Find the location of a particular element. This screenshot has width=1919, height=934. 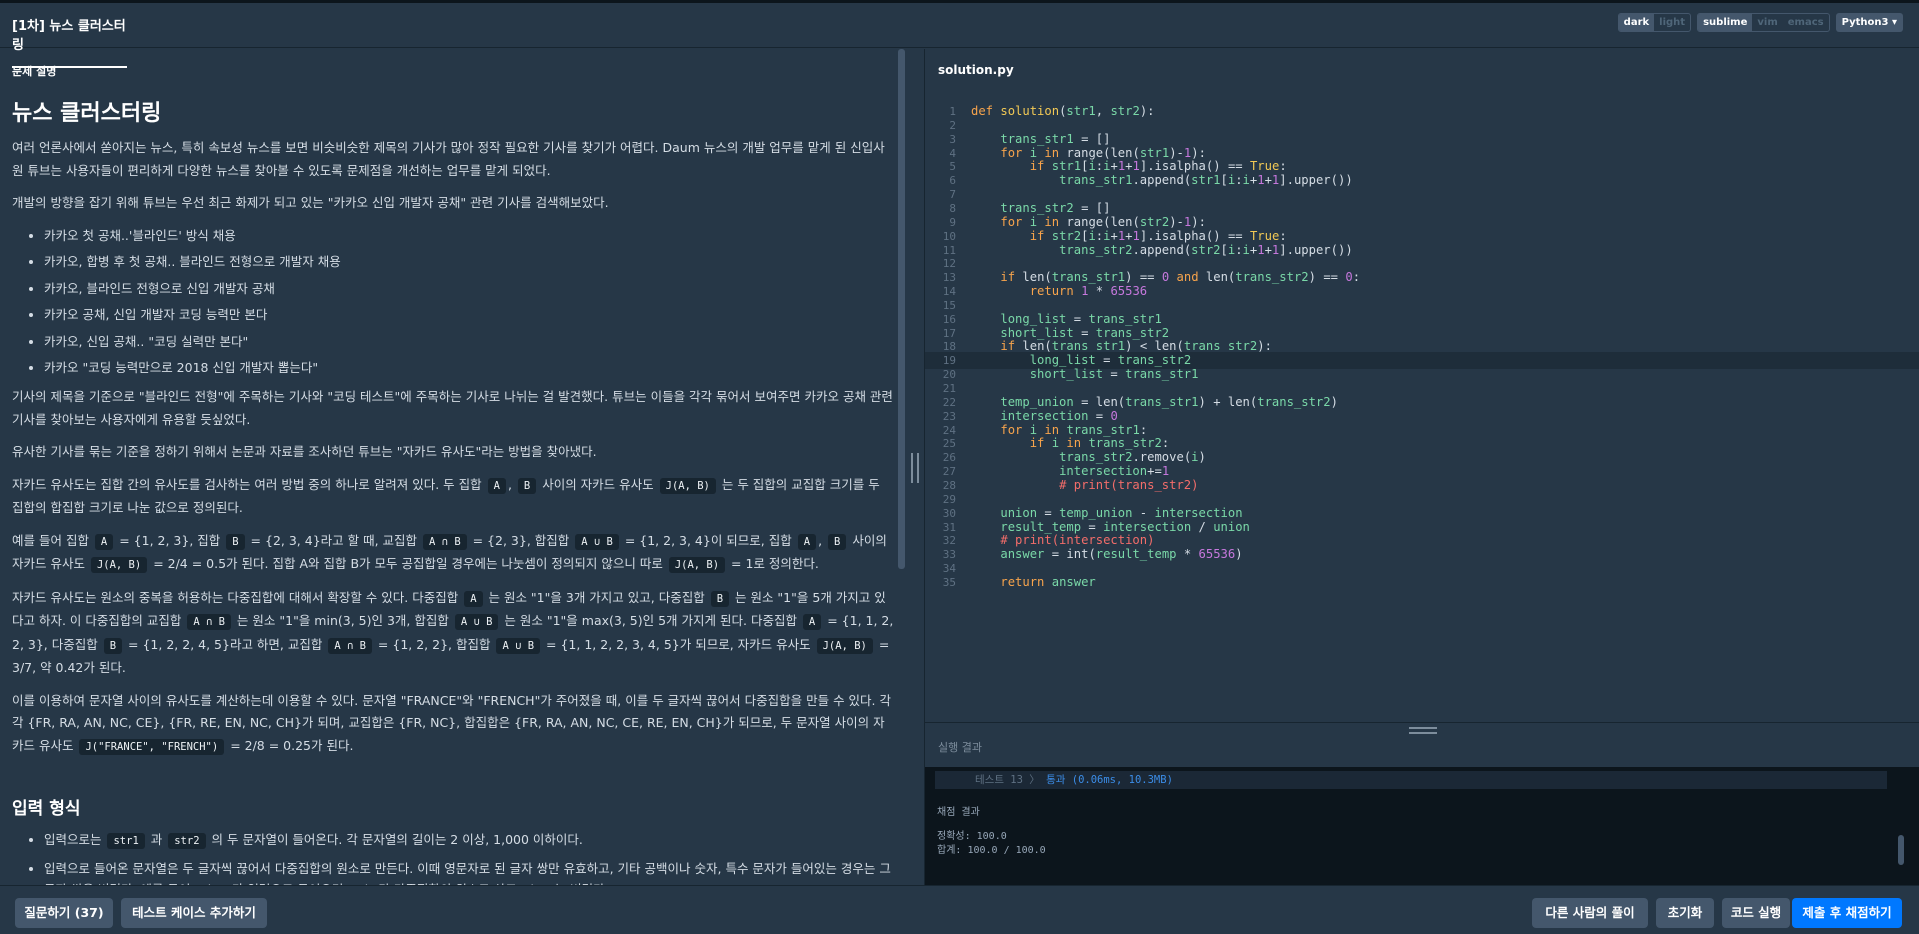

reset-button: 초기화 is located at coordinates (1685, 913).